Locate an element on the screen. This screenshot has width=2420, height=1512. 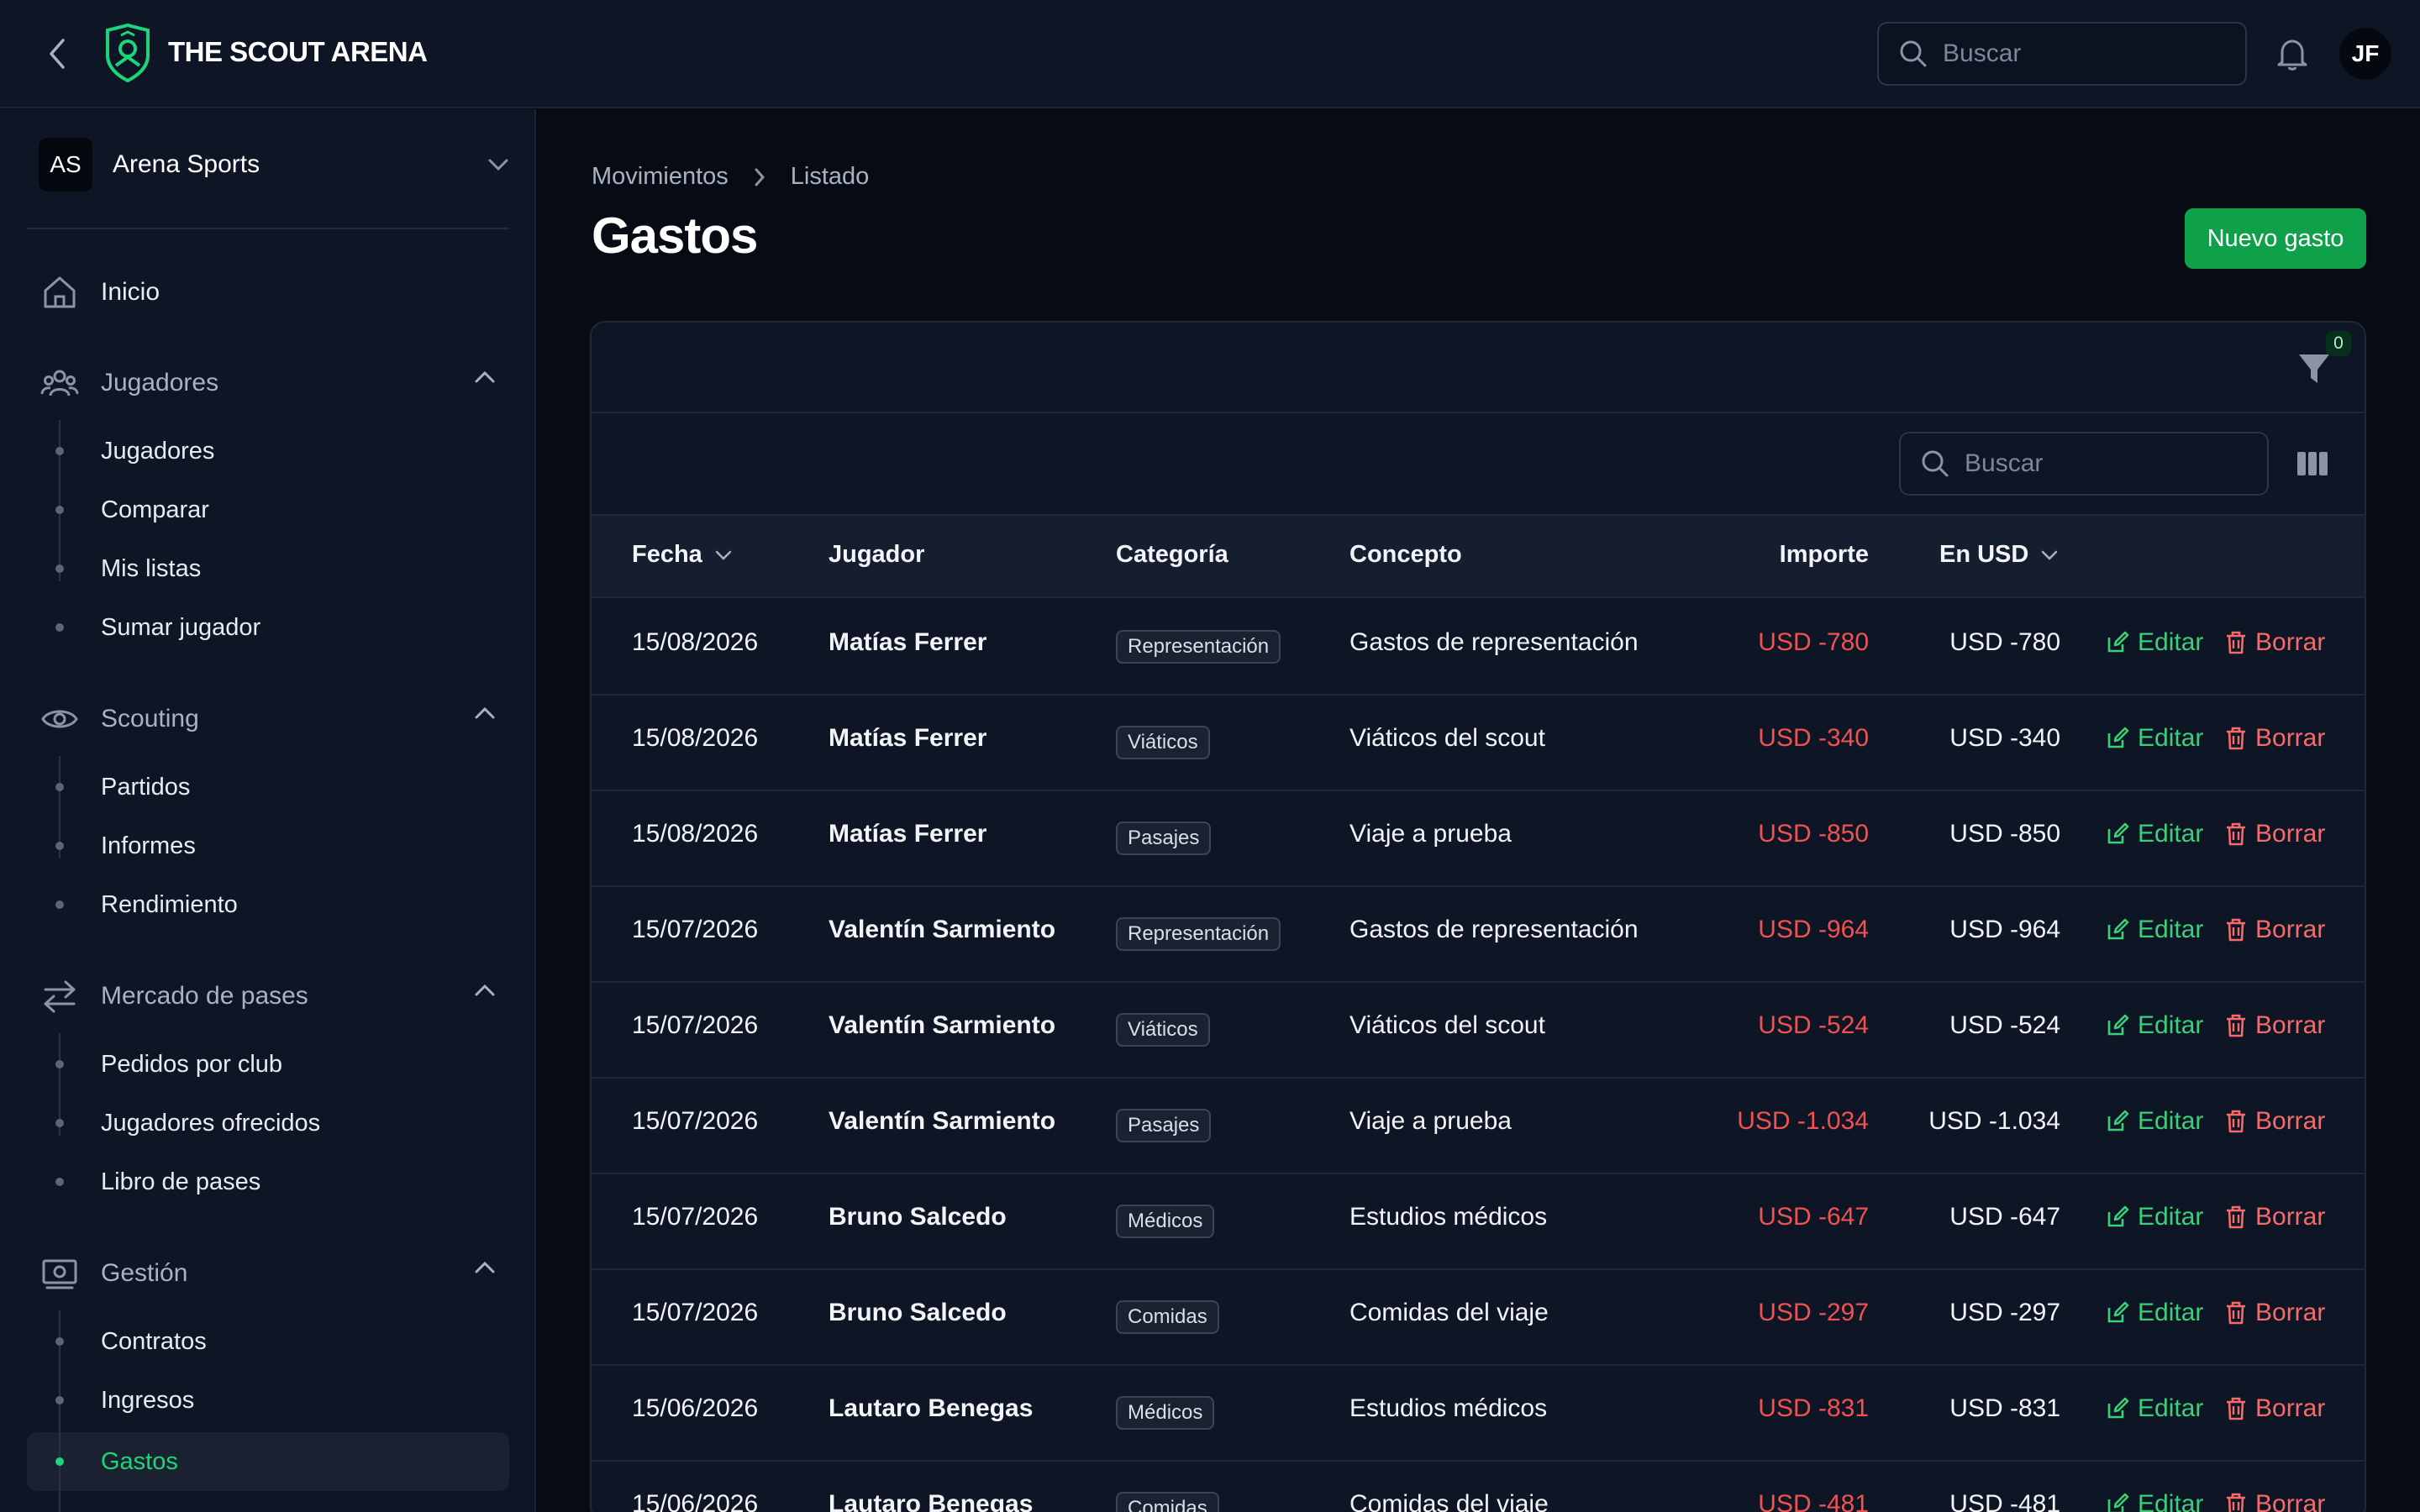
sidebar-item-informes: Informes is located at coordinates (302, 846).